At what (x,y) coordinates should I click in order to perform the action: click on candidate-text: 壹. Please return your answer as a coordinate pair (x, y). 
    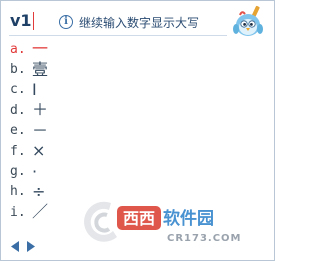
    Looking at the image, I should click on (40, 69).